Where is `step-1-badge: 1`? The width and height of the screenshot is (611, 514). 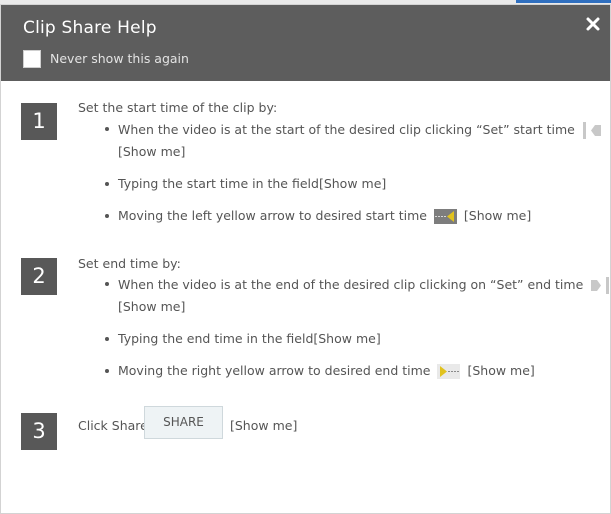
step-1-badge: 1 is located at coordinates (39, 121).